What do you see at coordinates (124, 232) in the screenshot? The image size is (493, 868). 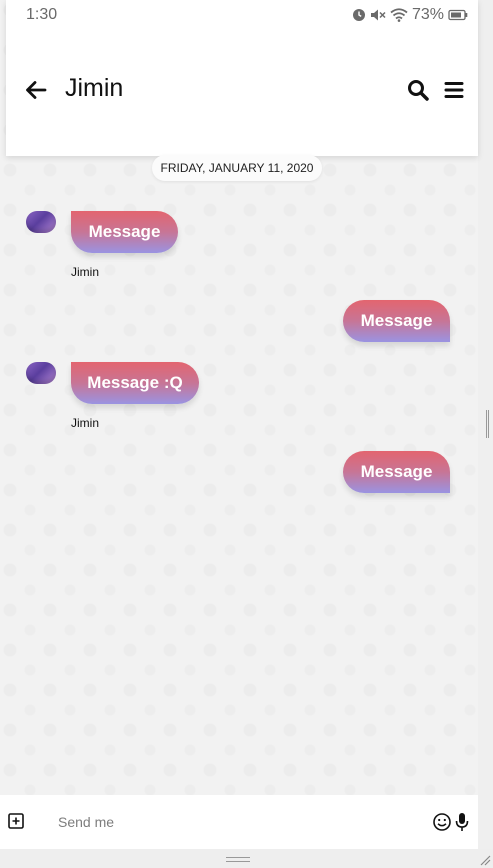 I see `incoming-message-bubble: Message` at bounding box center [124, 232].